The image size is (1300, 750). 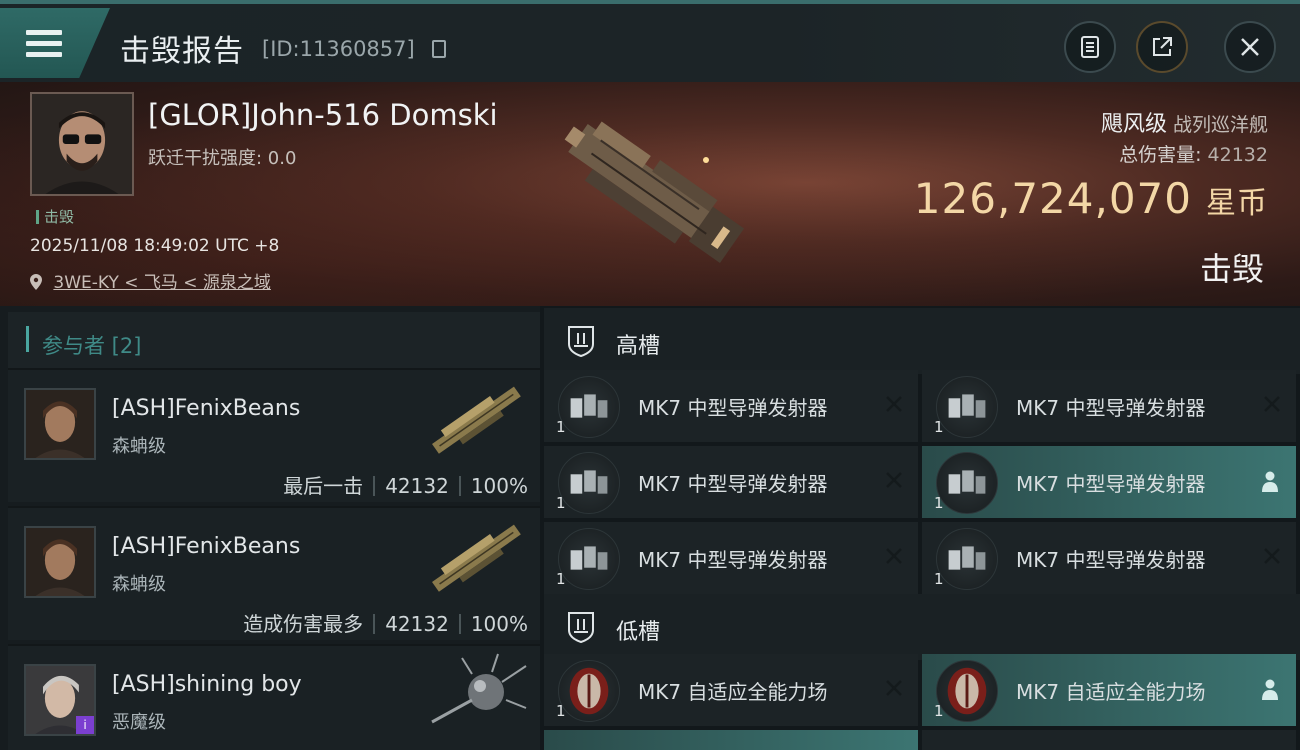 I want to click on top-bar: 击毁报告 [ID:11360857], so click(x=650, y=41).